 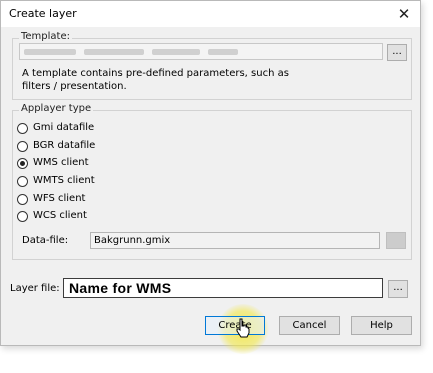 I want to click on radio-label: WMS client, so click(x=61, y=162).